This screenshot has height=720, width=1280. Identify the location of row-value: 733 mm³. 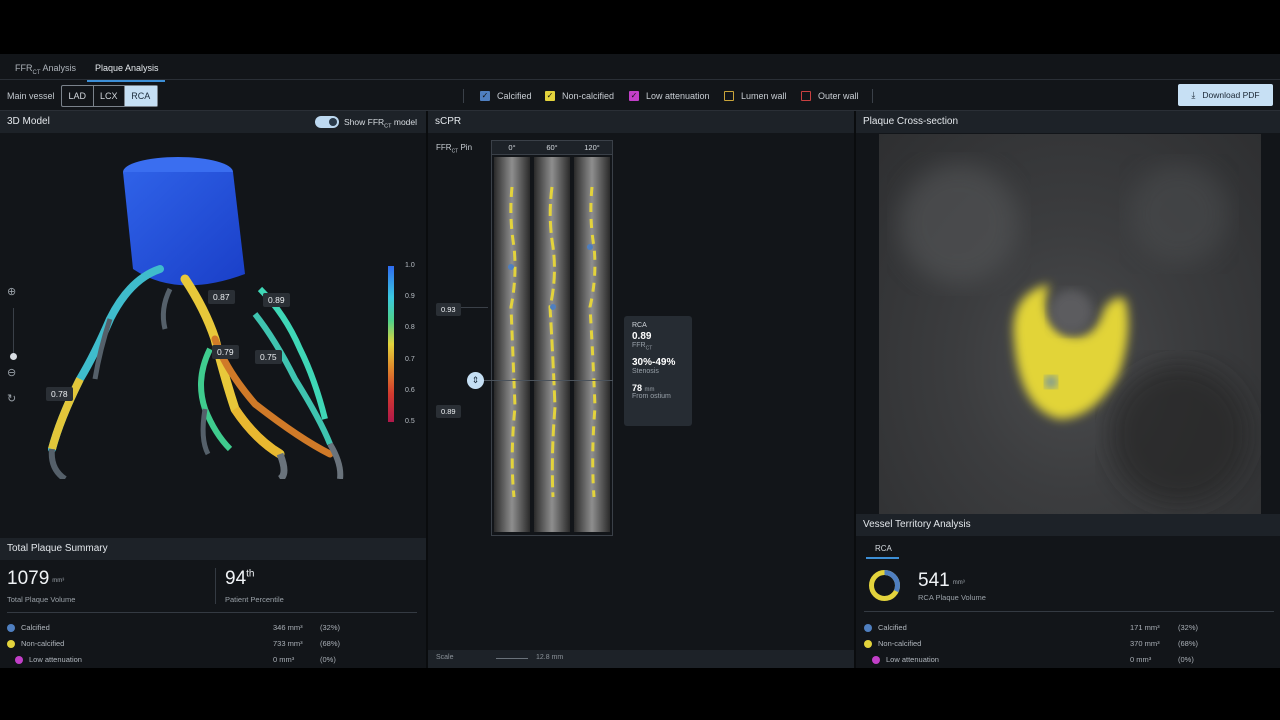
(288, 643).